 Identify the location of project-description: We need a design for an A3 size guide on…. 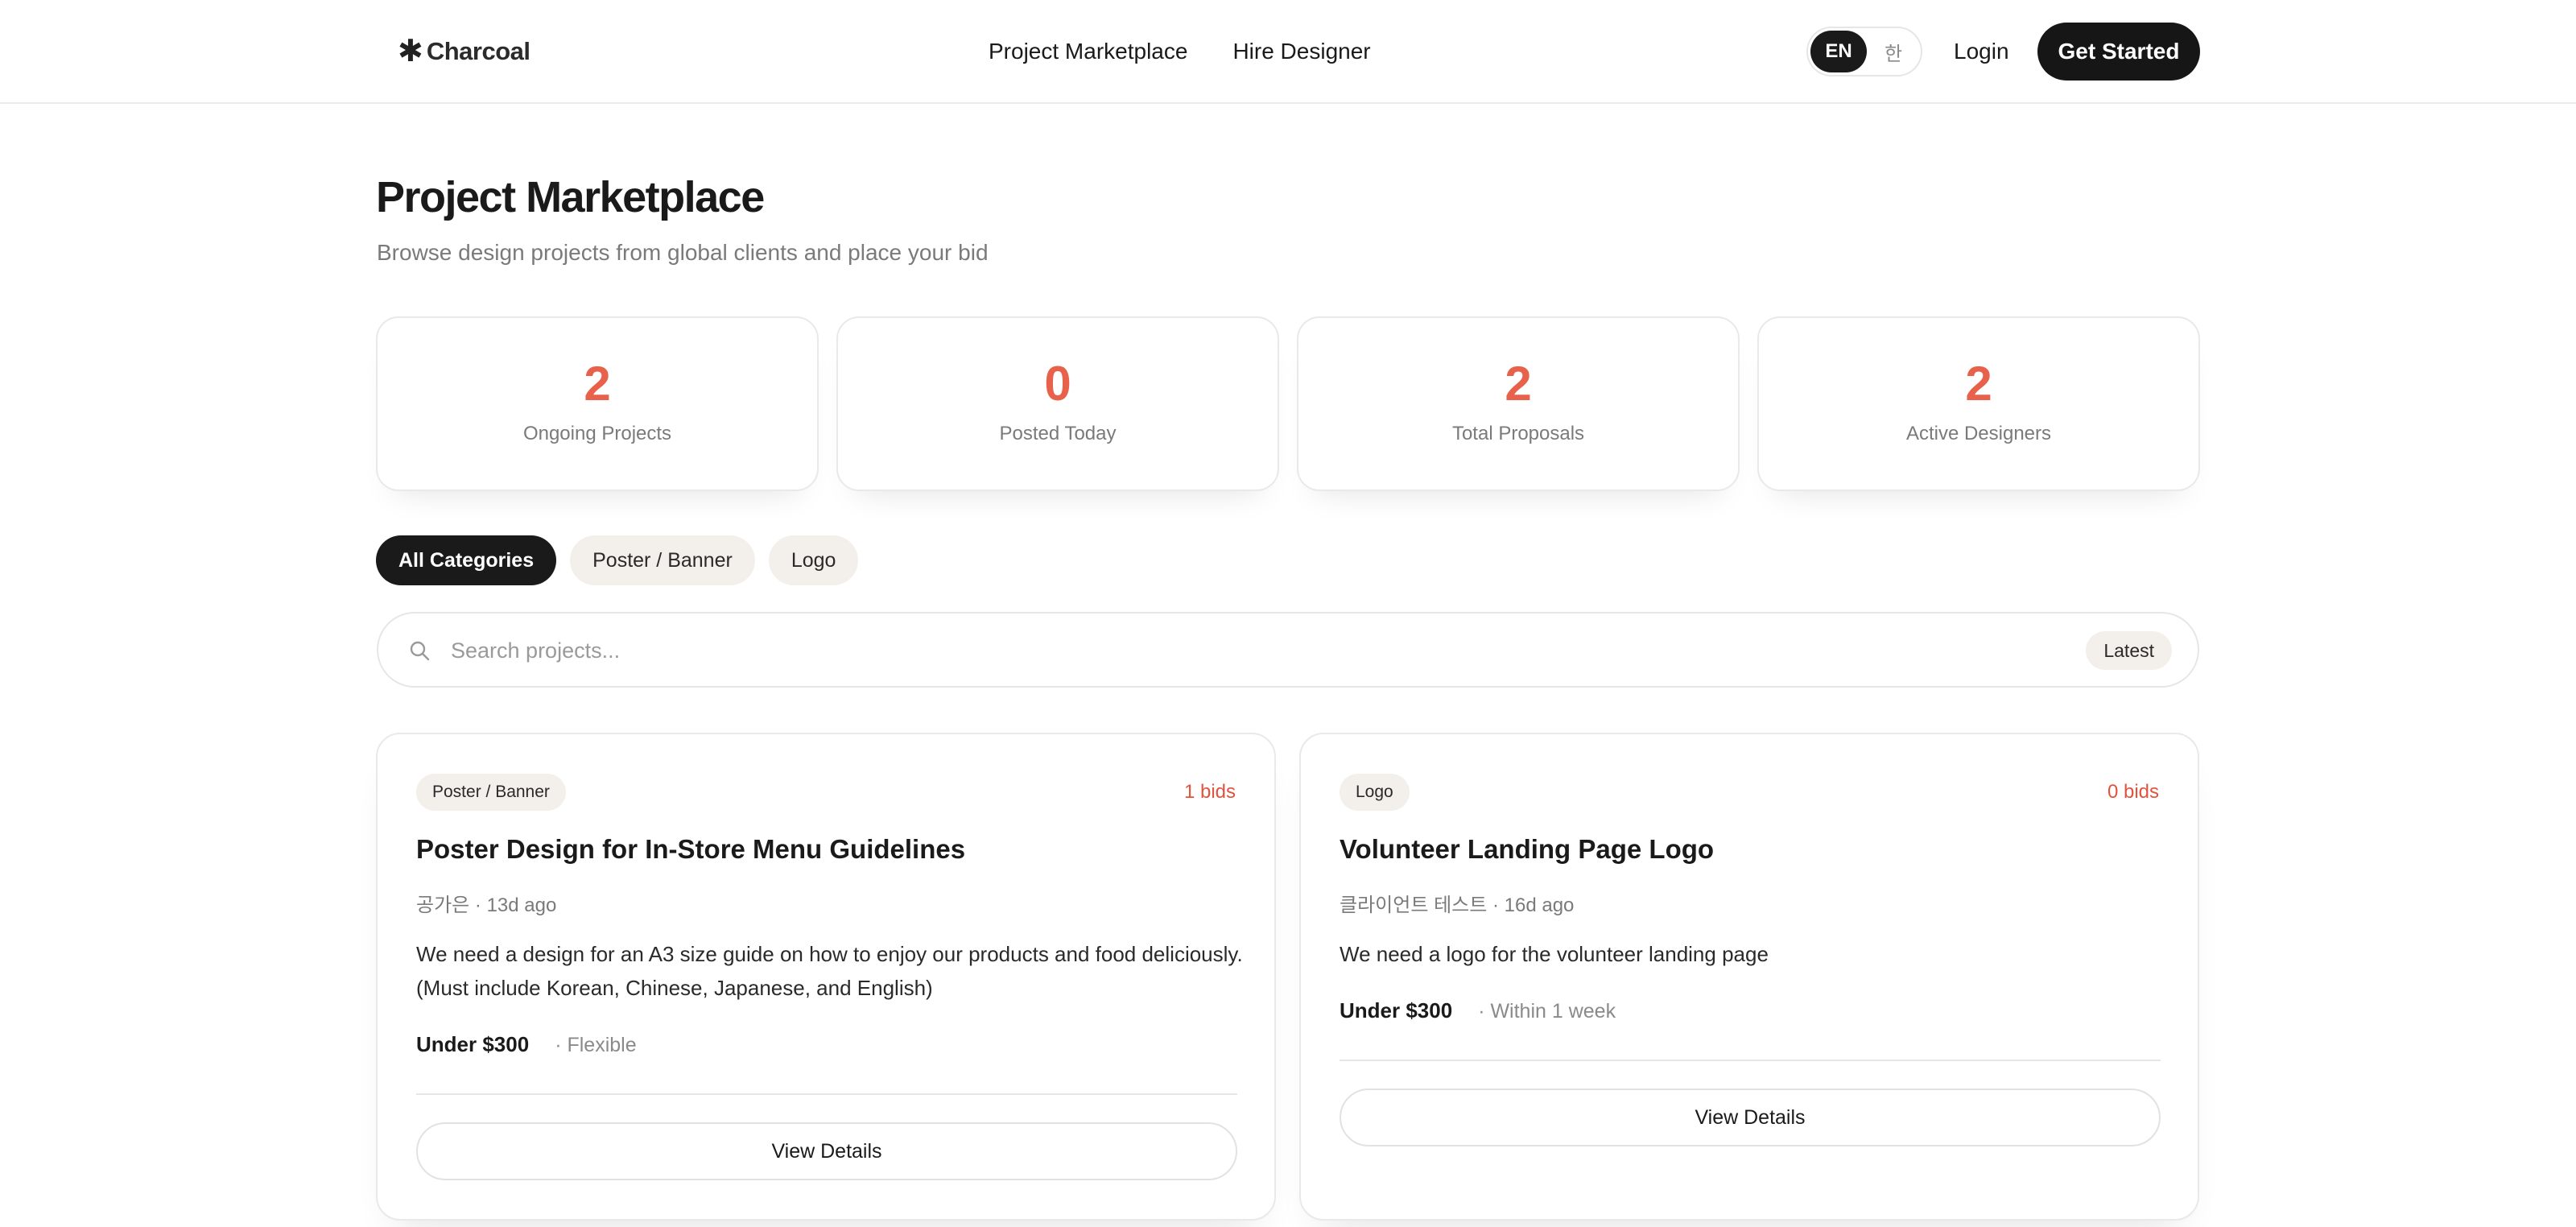
(829, 971).